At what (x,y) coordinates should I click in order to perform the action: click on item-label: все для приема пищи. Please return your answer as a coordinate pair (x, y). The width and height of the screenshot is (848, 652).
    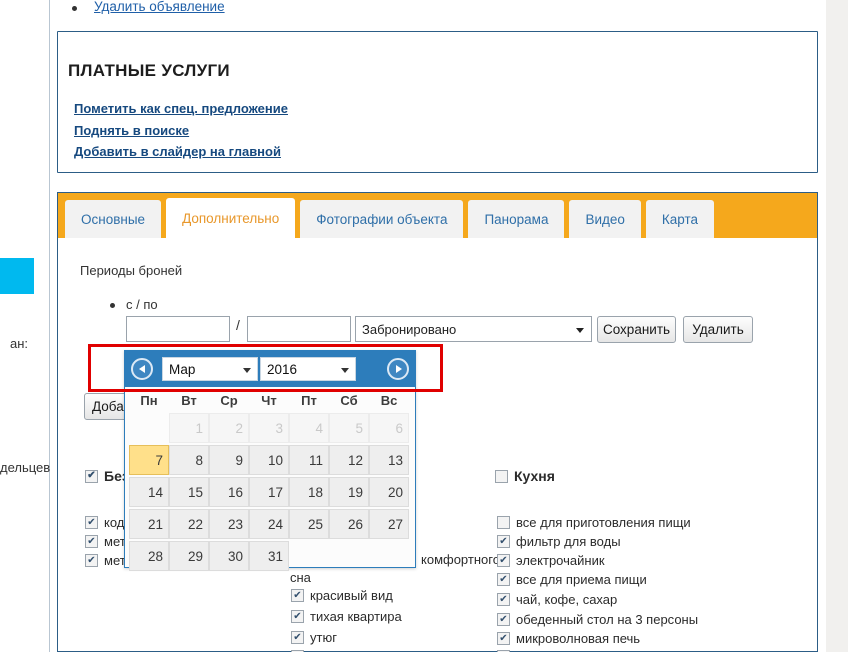
    Looking at the image, I should click on (581, 579).